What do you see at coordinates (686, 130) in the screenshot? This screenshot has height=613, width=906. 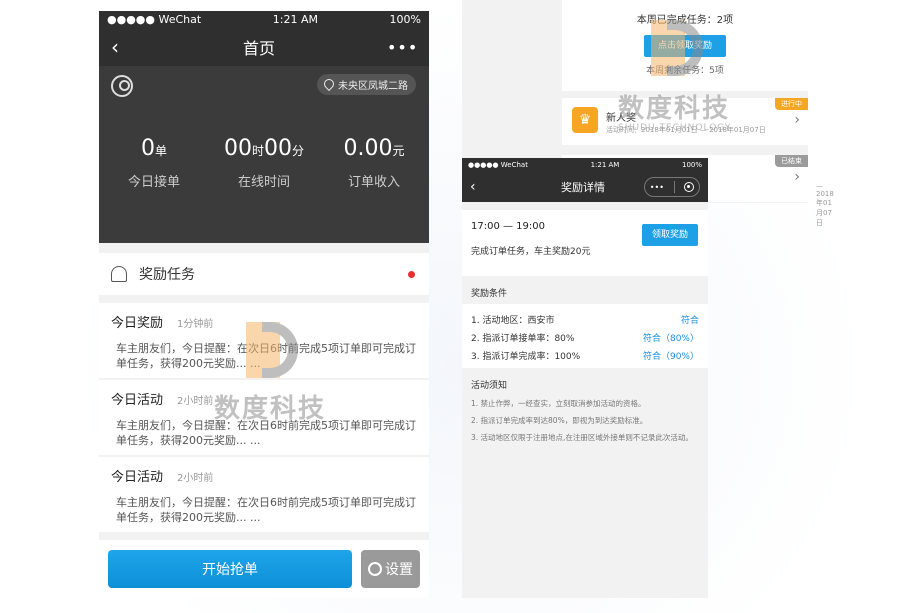 I see `reward-period: 活动时间：2018年01月01日 — 2018年01月07日` at bounding box center [686, 130].